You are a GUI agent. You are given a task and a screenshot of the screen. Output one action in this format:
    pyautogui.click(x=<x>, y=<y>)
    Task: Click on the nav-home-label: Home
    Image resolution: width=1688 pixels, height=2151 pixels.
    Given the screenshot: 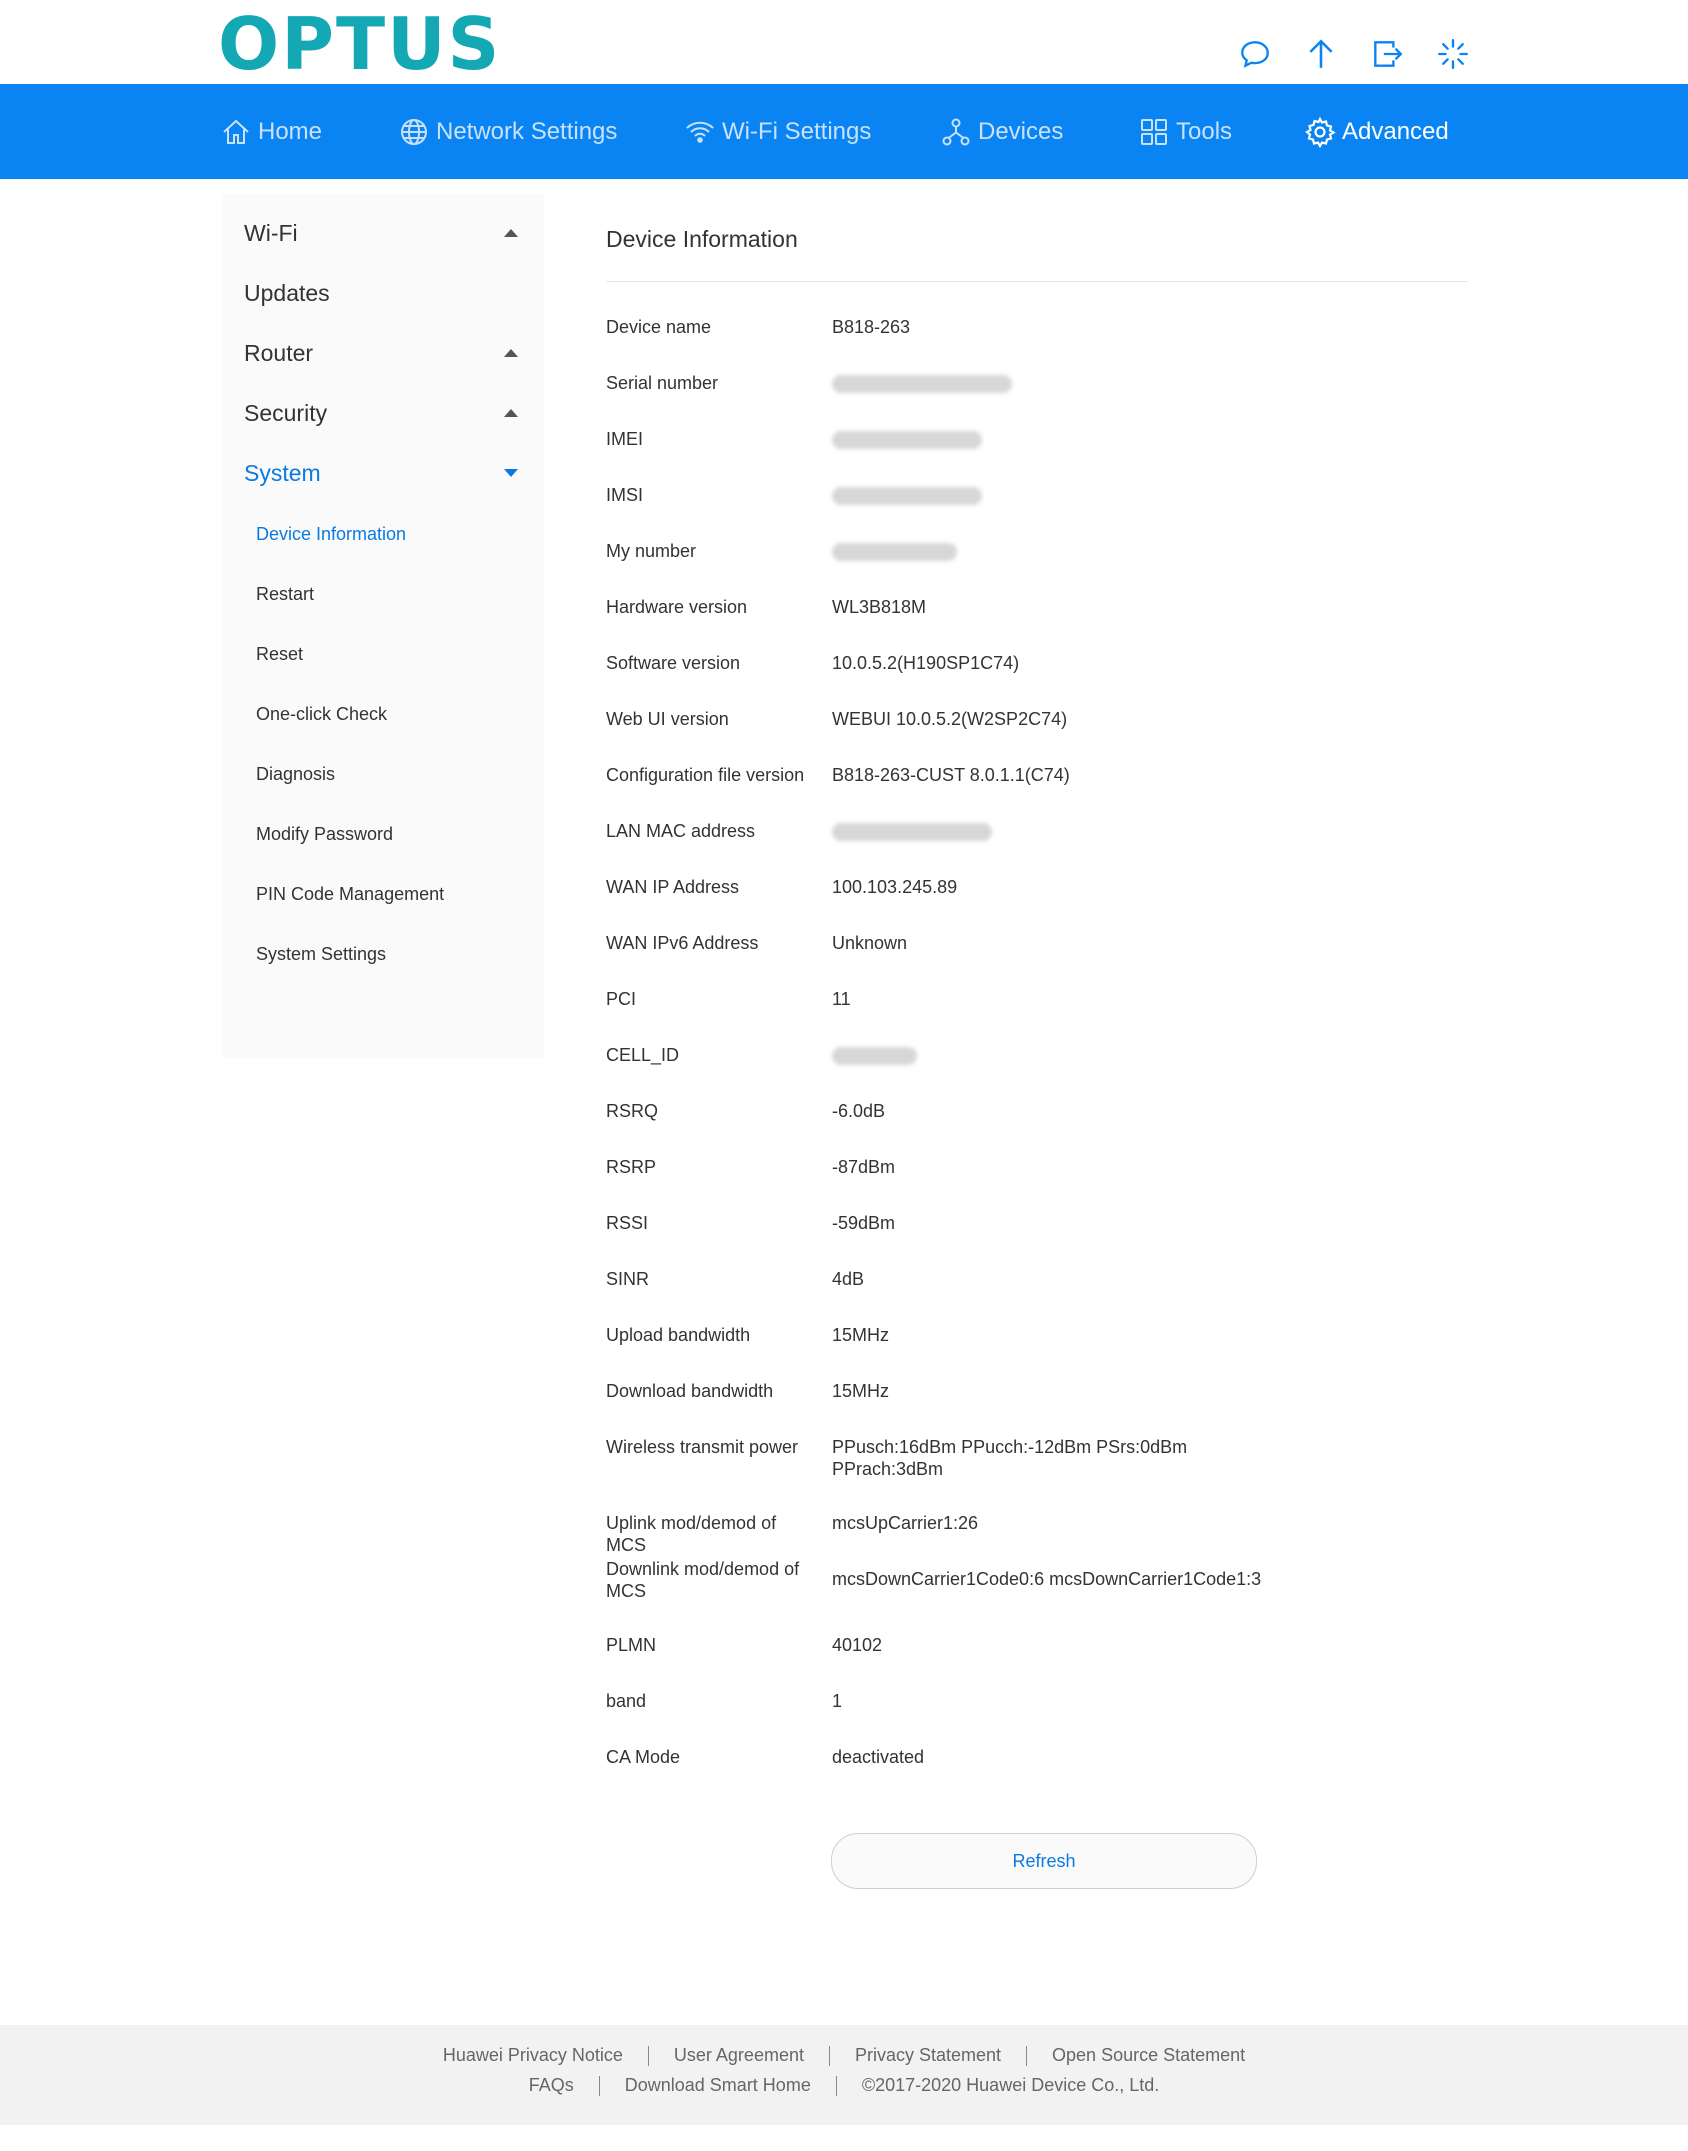 What is the action you would take?
    pyautogui.click(x=290, y=131)
    